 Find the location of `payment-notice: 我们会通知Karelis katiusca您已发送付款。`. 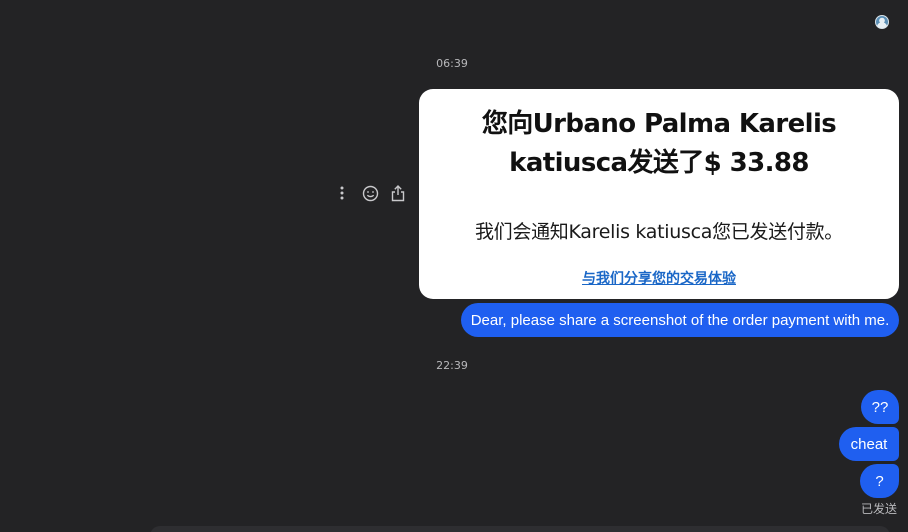

payment-notice: 我们会通知Karelis katiusca您已发送付款。 is located at coordinates (659, 232).